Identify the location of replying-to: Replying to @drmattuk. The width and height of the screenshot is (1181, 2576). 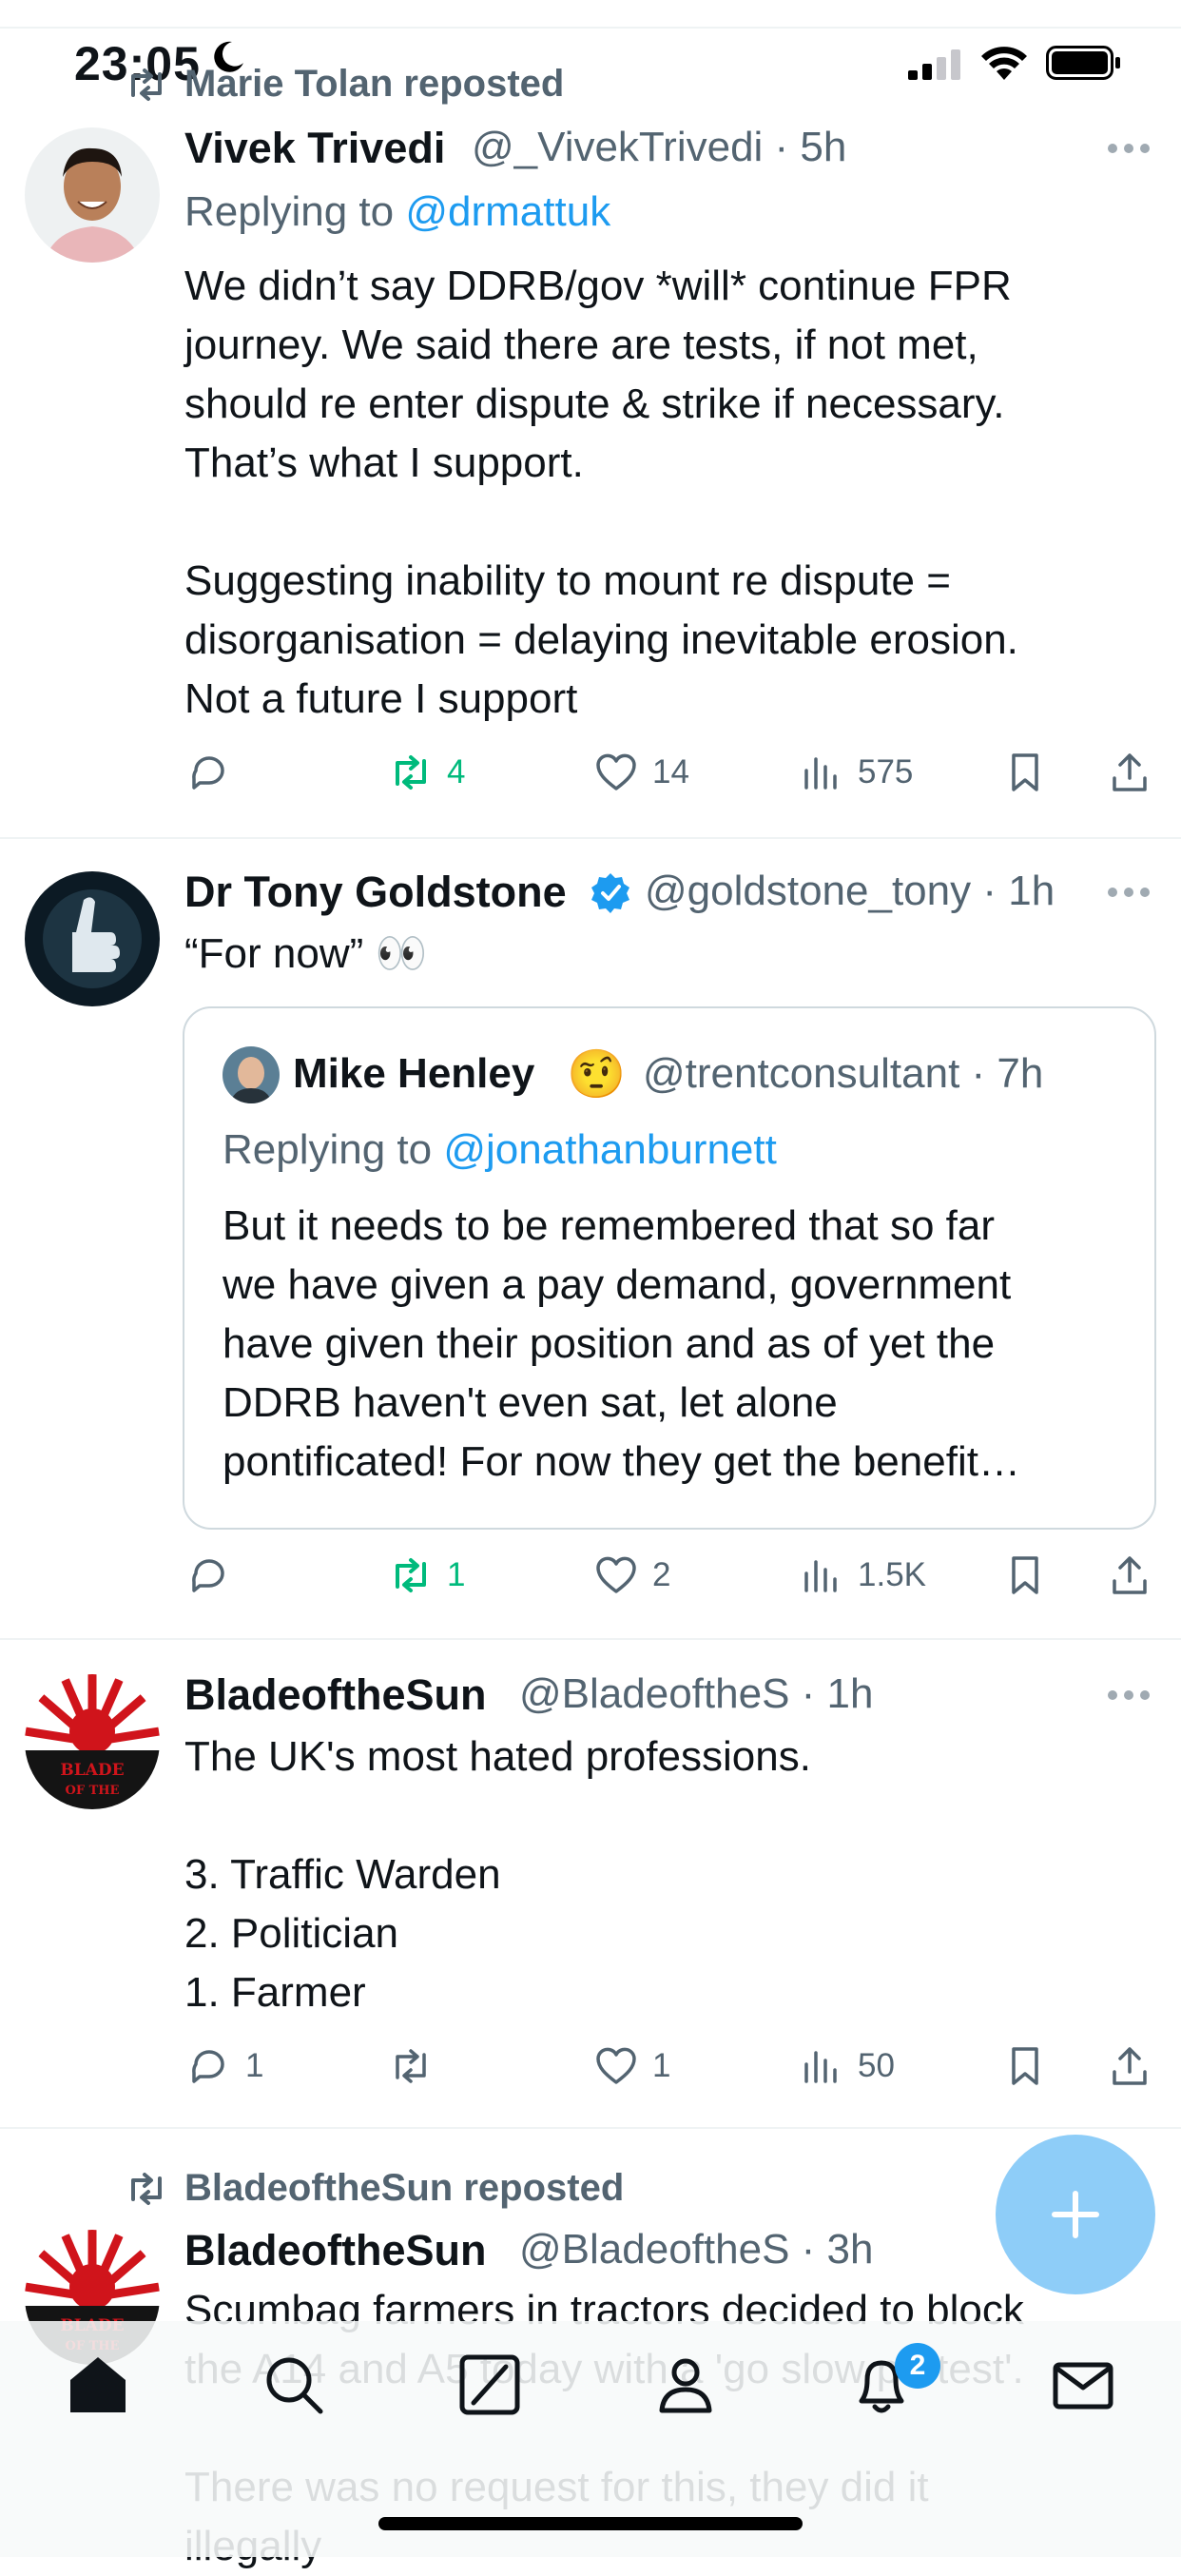
(397, 212).